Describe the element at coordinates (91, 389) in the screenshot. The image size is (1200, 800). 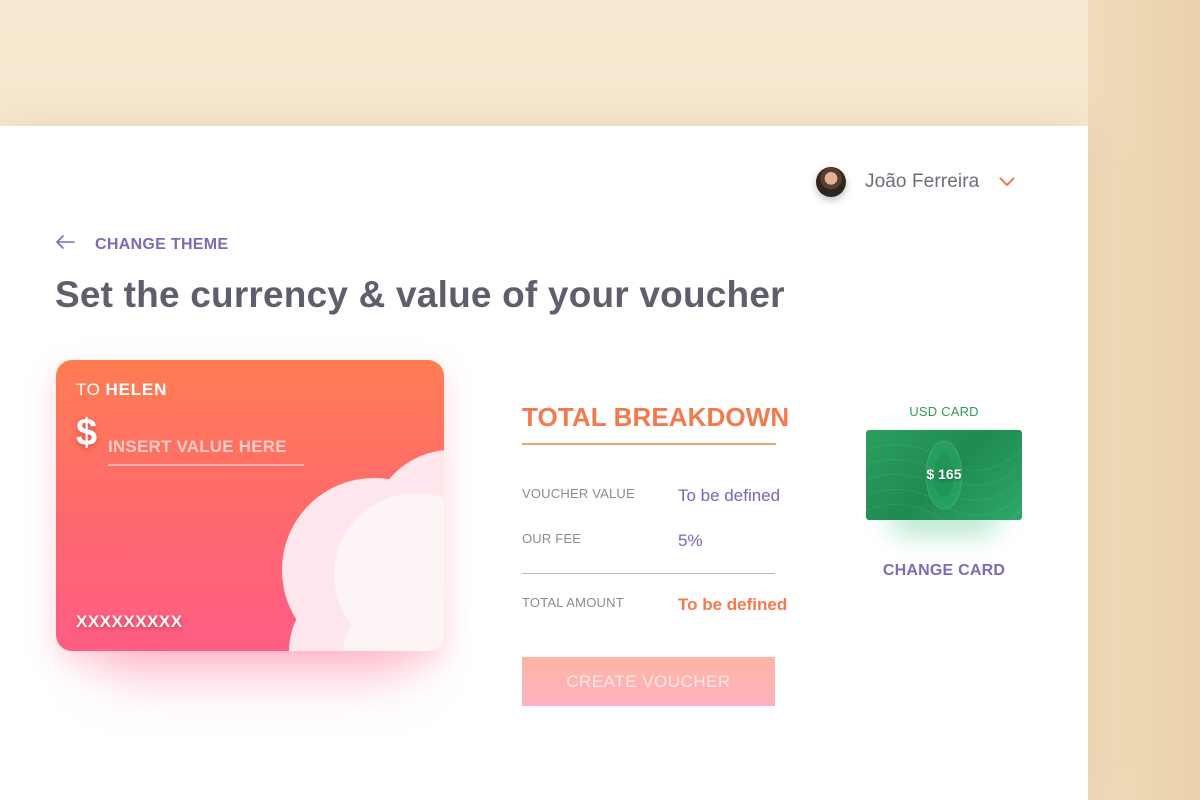
I see `recipient-prefix: TO` at that location.